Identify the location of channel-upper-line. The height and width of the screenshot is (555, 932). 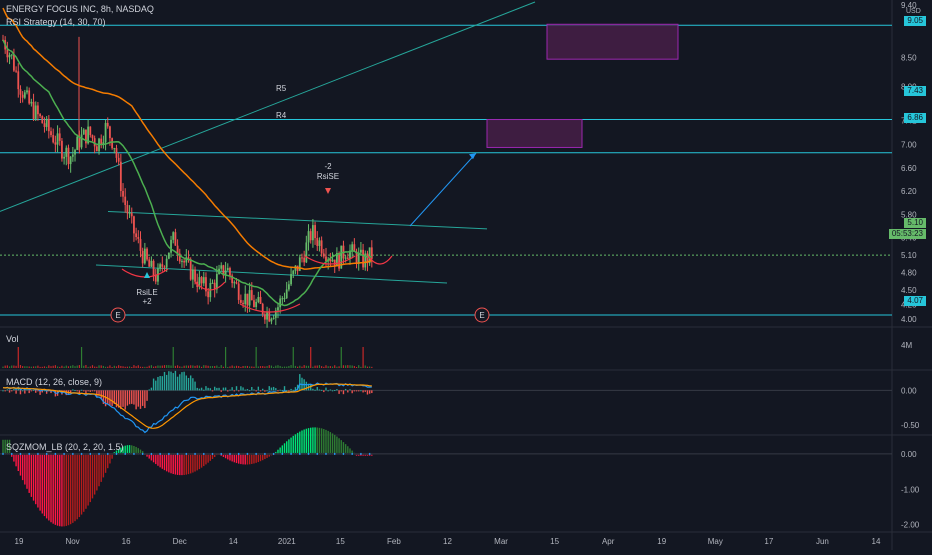
(297, 220).